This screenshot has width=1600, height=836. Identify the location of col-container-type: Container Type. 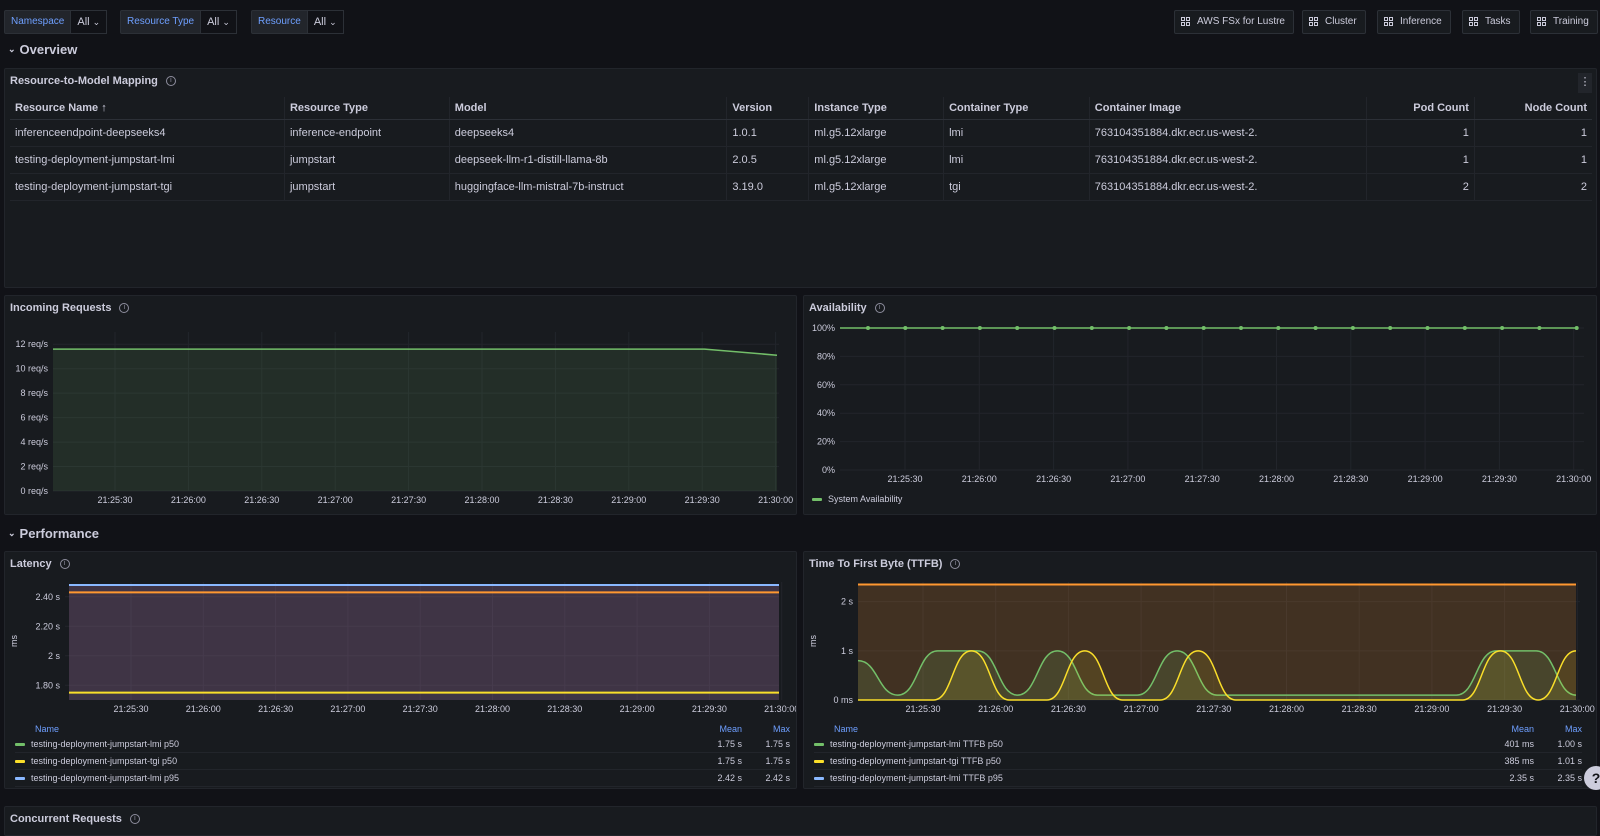
(1016, 108).